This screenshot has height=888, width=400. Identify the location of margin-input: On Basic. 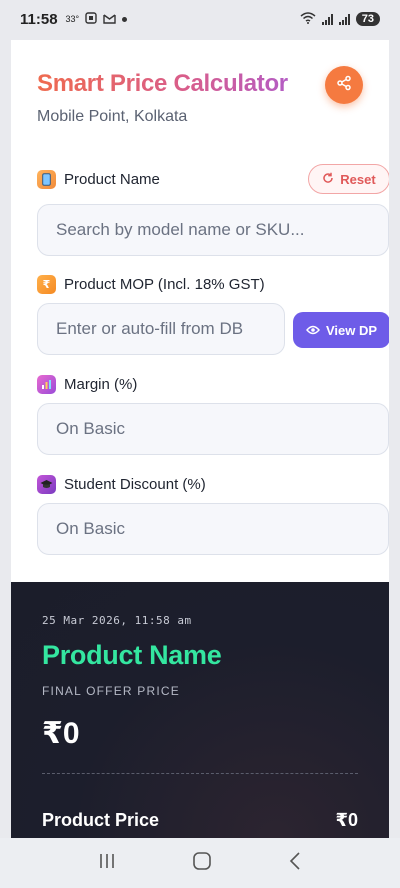
(213, 429).